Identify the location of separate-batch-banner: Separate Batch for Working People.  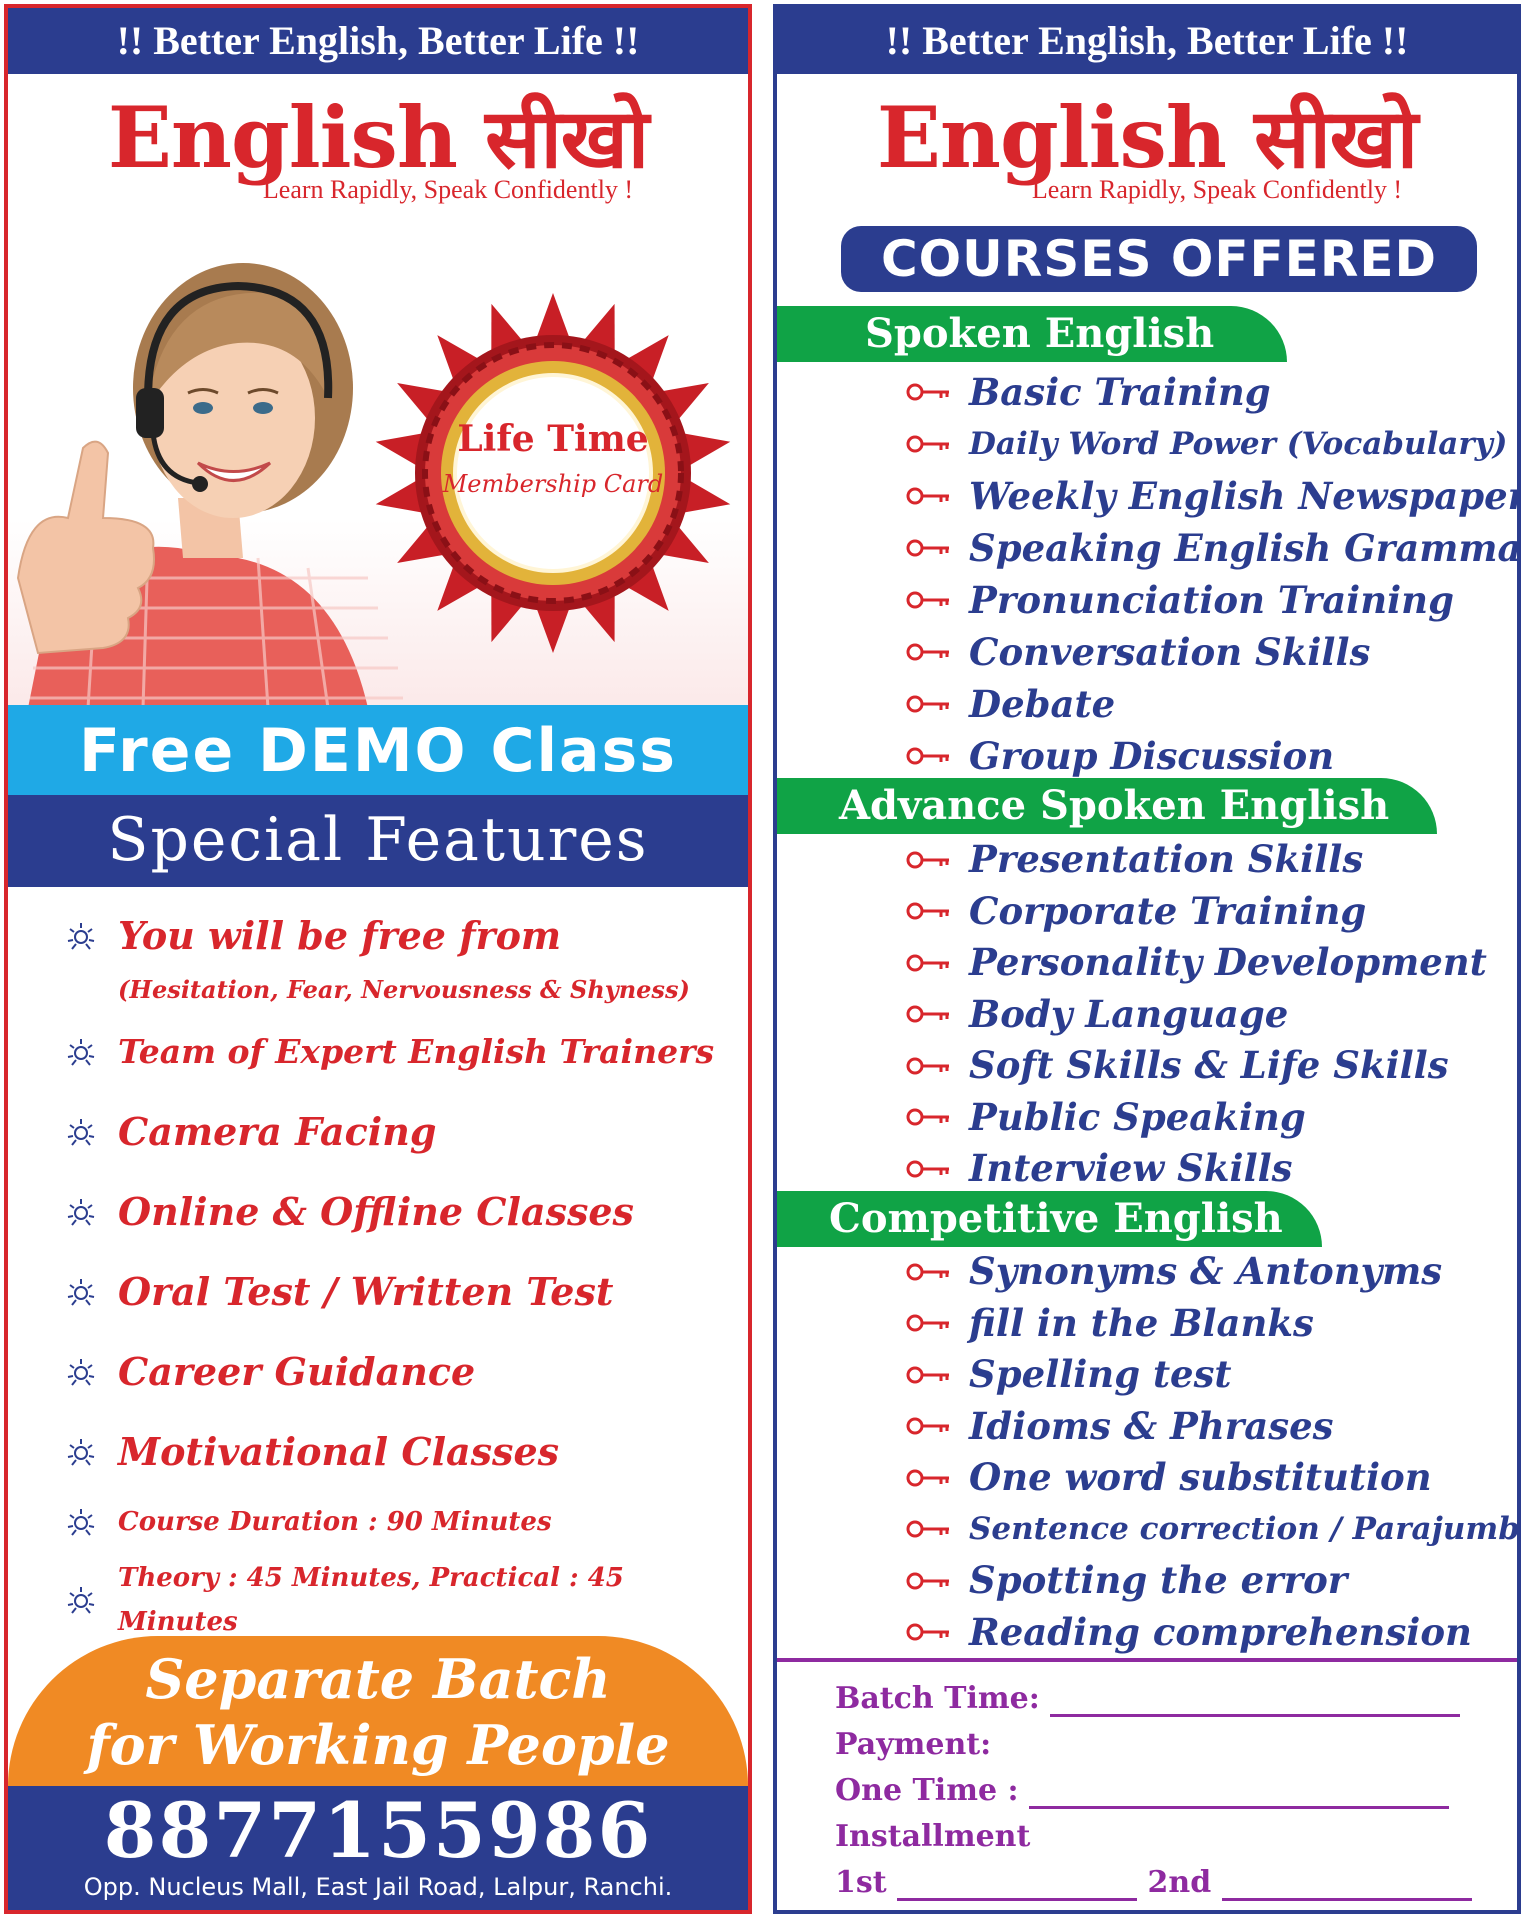
(378, 1711).